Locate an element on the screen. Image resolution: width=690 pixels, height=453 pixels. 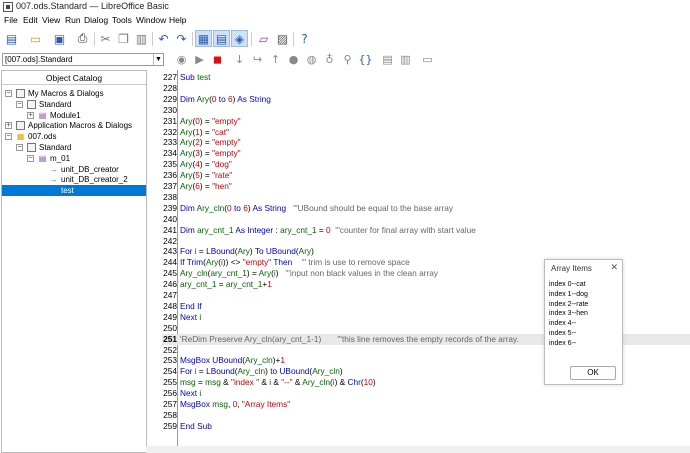
code-line: 236 Ary(5) = "rate" is located at coordinates (426, 175).